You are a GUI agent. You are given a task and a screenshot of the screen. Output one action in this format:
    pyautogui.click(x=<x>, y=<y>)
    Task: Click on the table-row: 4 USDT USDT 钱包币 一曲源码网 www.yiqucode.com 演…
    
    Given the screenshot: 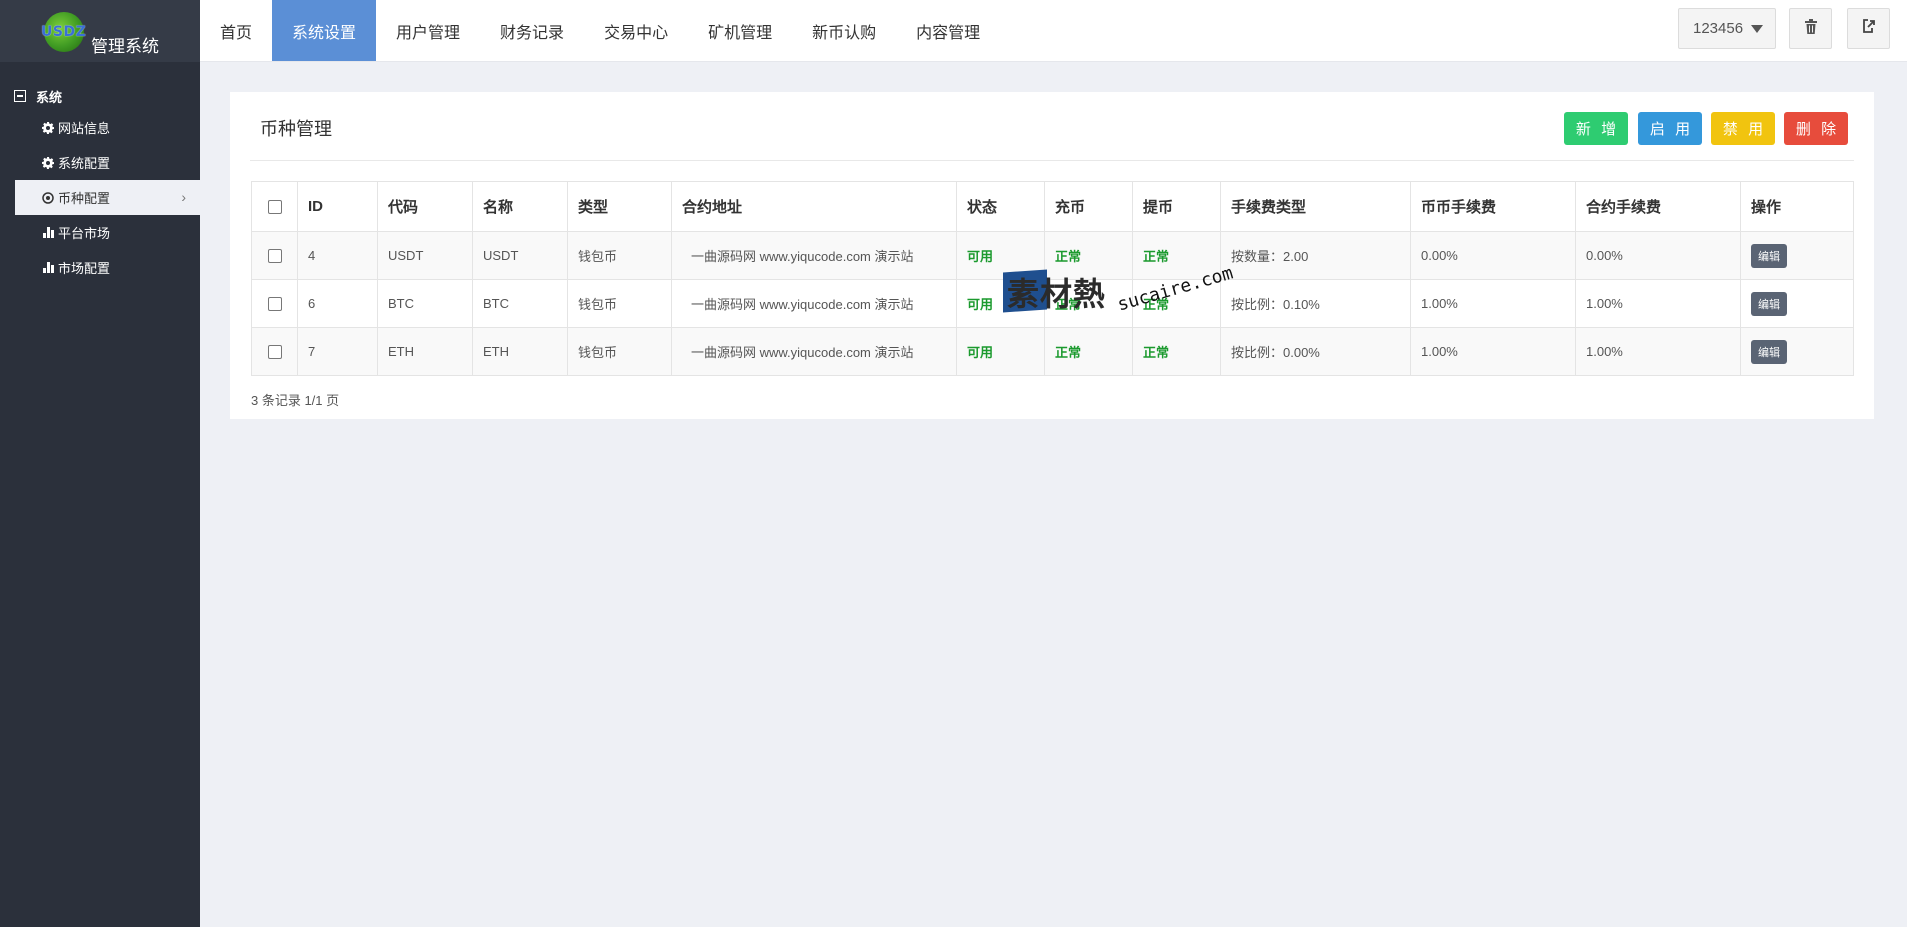 What is the action you would take?
    pyautogui.click(x=1052, y=255)
    